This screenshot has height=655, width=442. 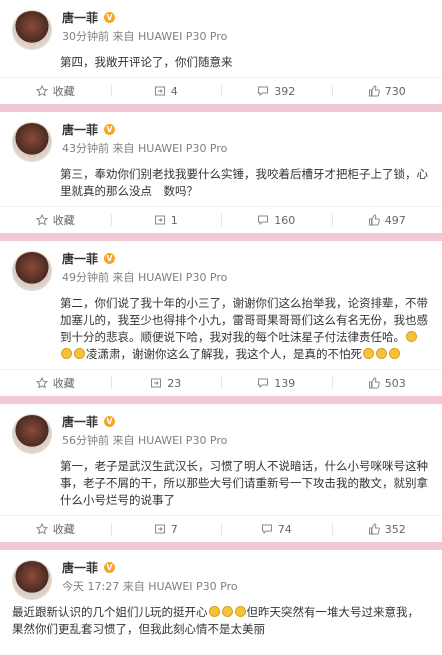 I want to click on comment-button: 139, so click(x=276, y=383).